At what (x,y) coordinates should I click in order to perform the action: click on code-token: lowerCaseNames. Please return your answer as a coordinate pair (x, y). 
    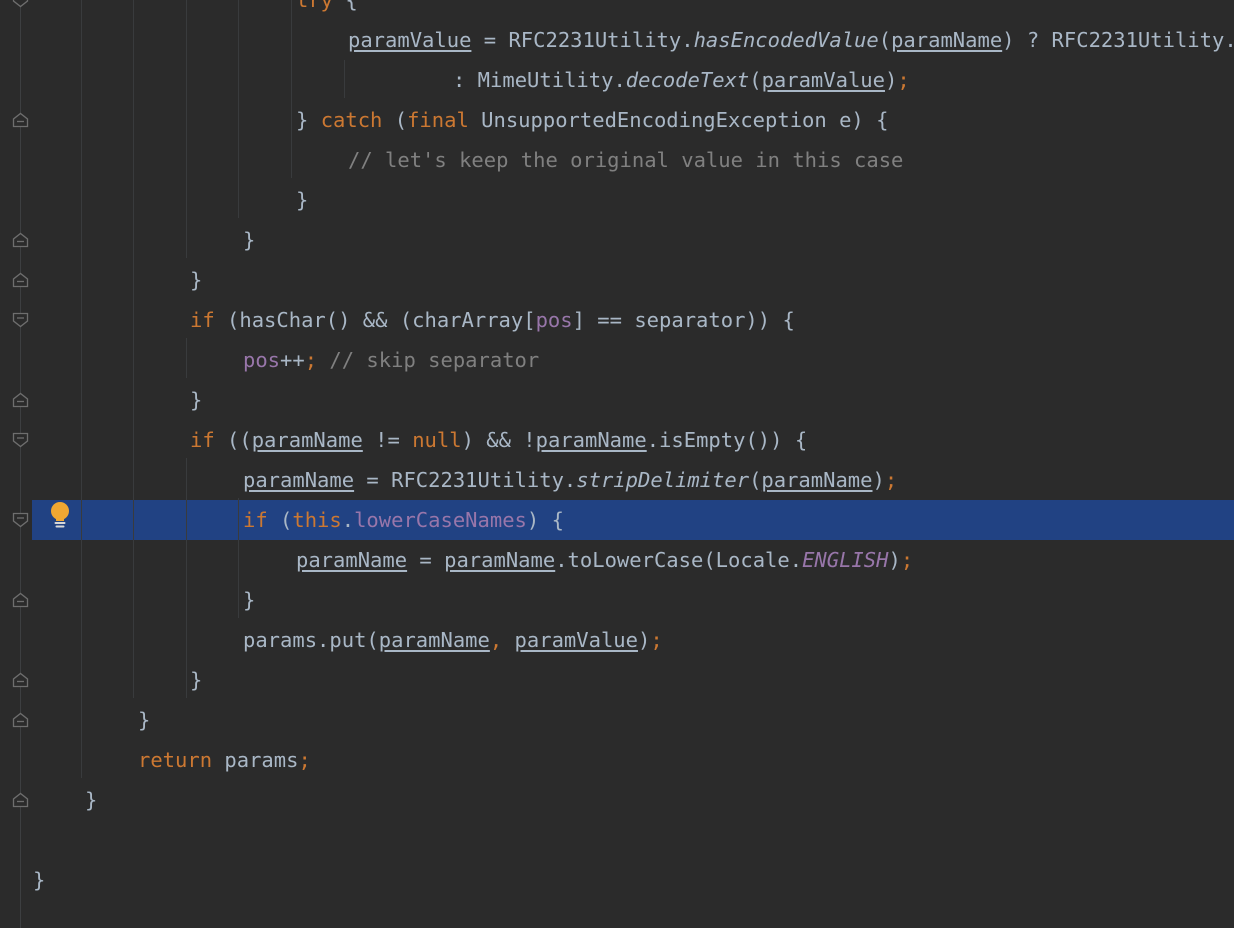
    Looking at the image, I should click on (440, 520).